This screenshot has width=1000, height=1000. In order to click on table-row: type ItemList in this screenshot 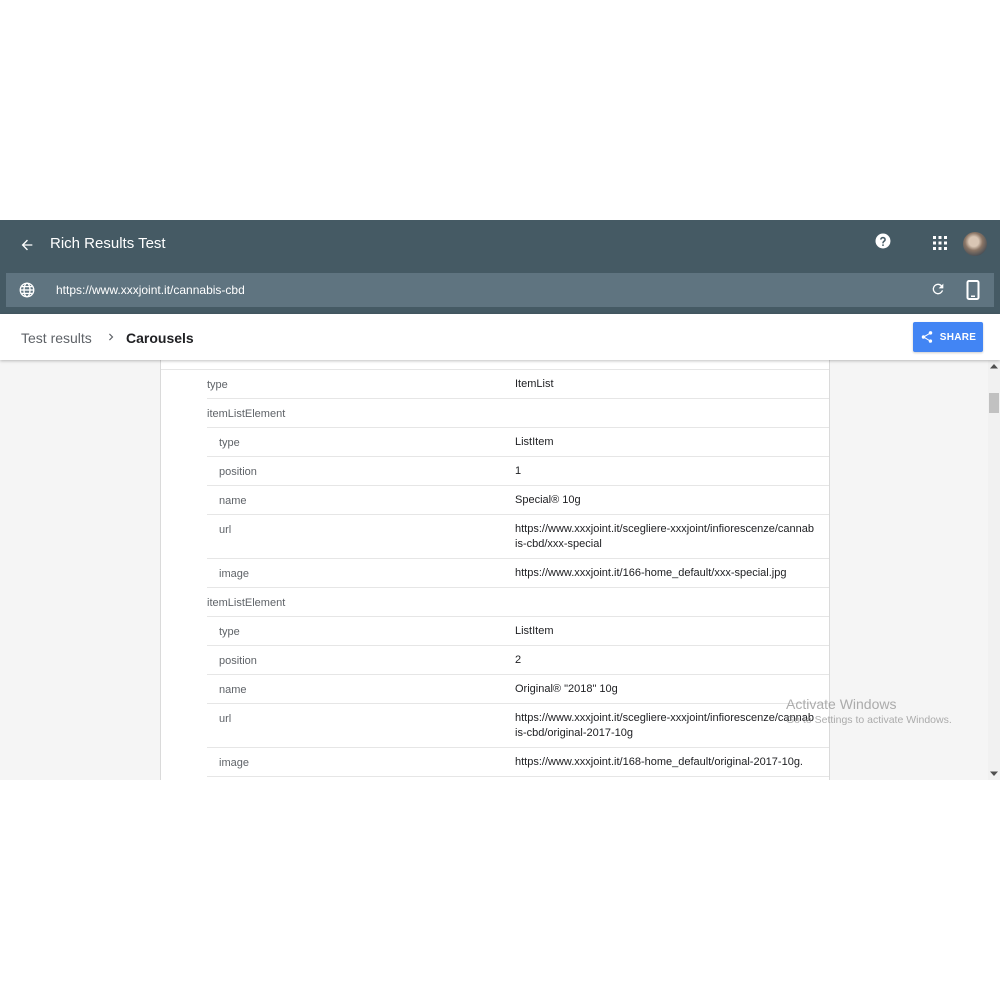, I will do `click(495, 384)`.